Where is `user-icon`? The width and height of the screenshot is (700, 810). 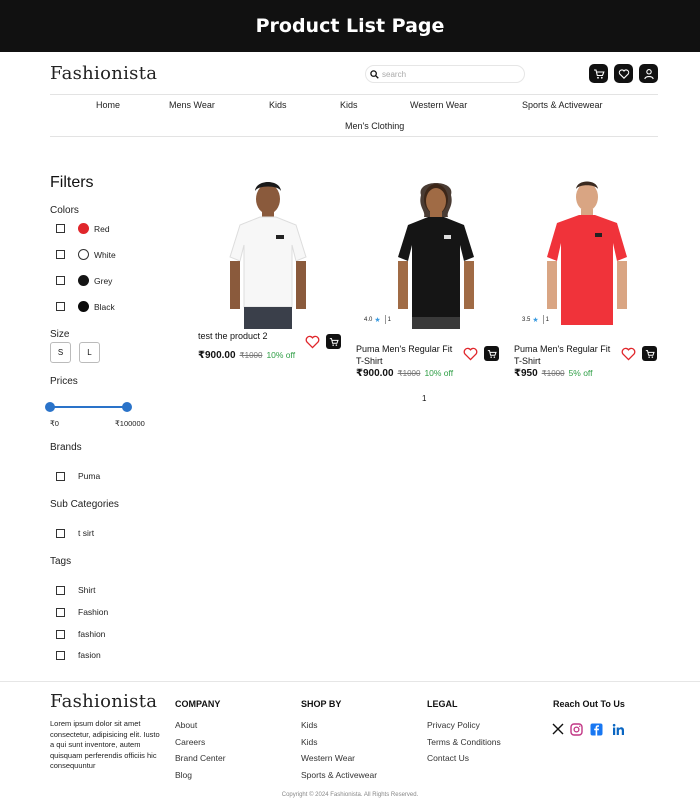
user-icon is located at coordinates (648, 73).